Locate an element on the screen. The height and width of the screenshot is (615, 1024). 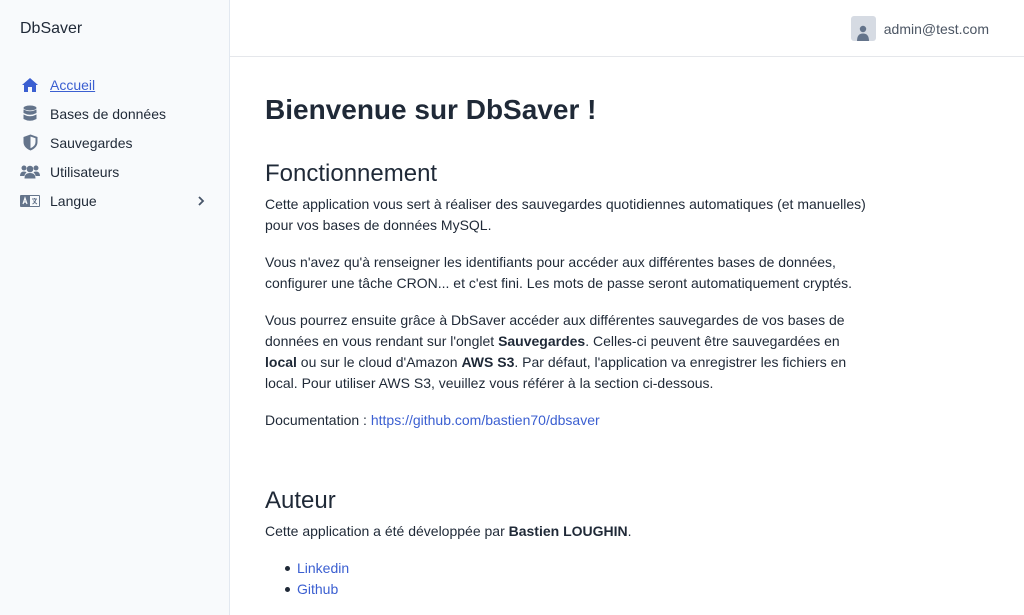
sidebar-item-label: Bases de données is located at coordinates (108, 113).